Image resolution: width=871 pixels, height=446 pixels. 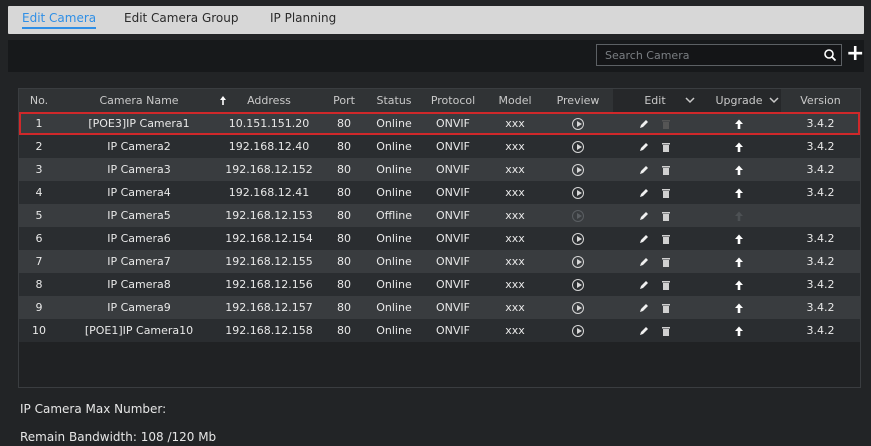 What do you see at coordinates (303, 20) in the screenshot?
I see `tab-ip-planning: IP Planning` at bounding box center [303, 20].